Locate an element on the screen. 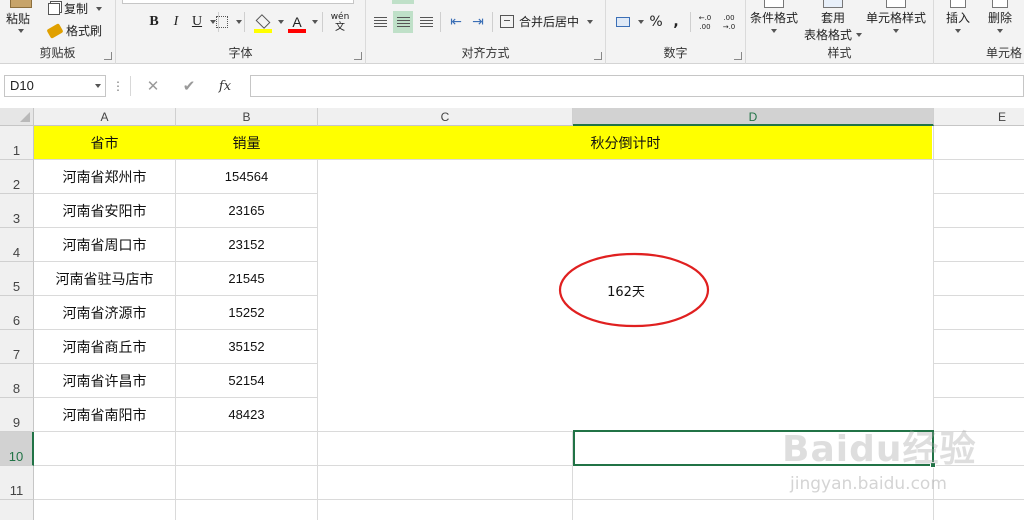  row-header-6: 6 is located at coordinates (17, 313).